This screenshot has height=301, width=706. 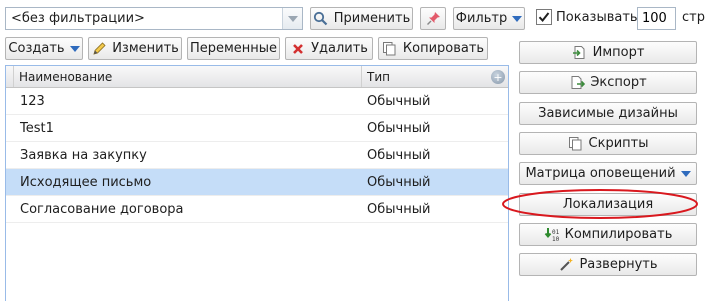 What do you see at coordinates (10, 76) in the screenshot?
I see `row-number-column` at bounding box center [10, 76].